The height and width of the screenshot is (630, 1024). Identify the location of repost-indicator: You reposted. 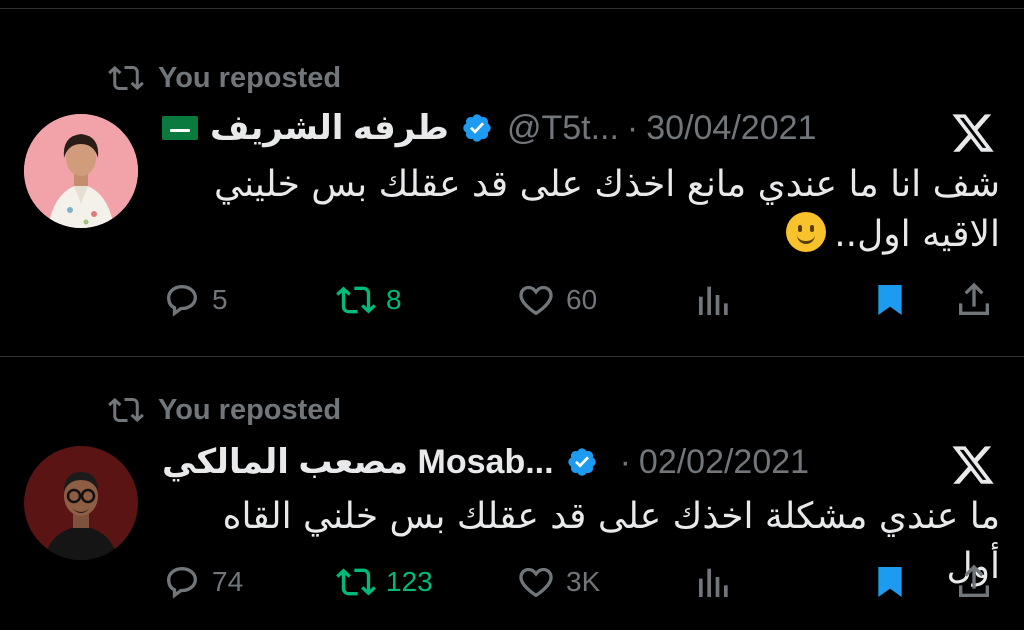
(224, 410).